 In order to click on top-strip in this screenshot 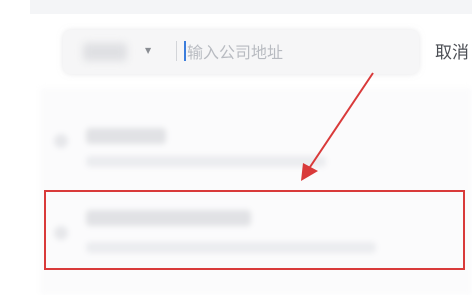, I will do `click(251, 7)`.